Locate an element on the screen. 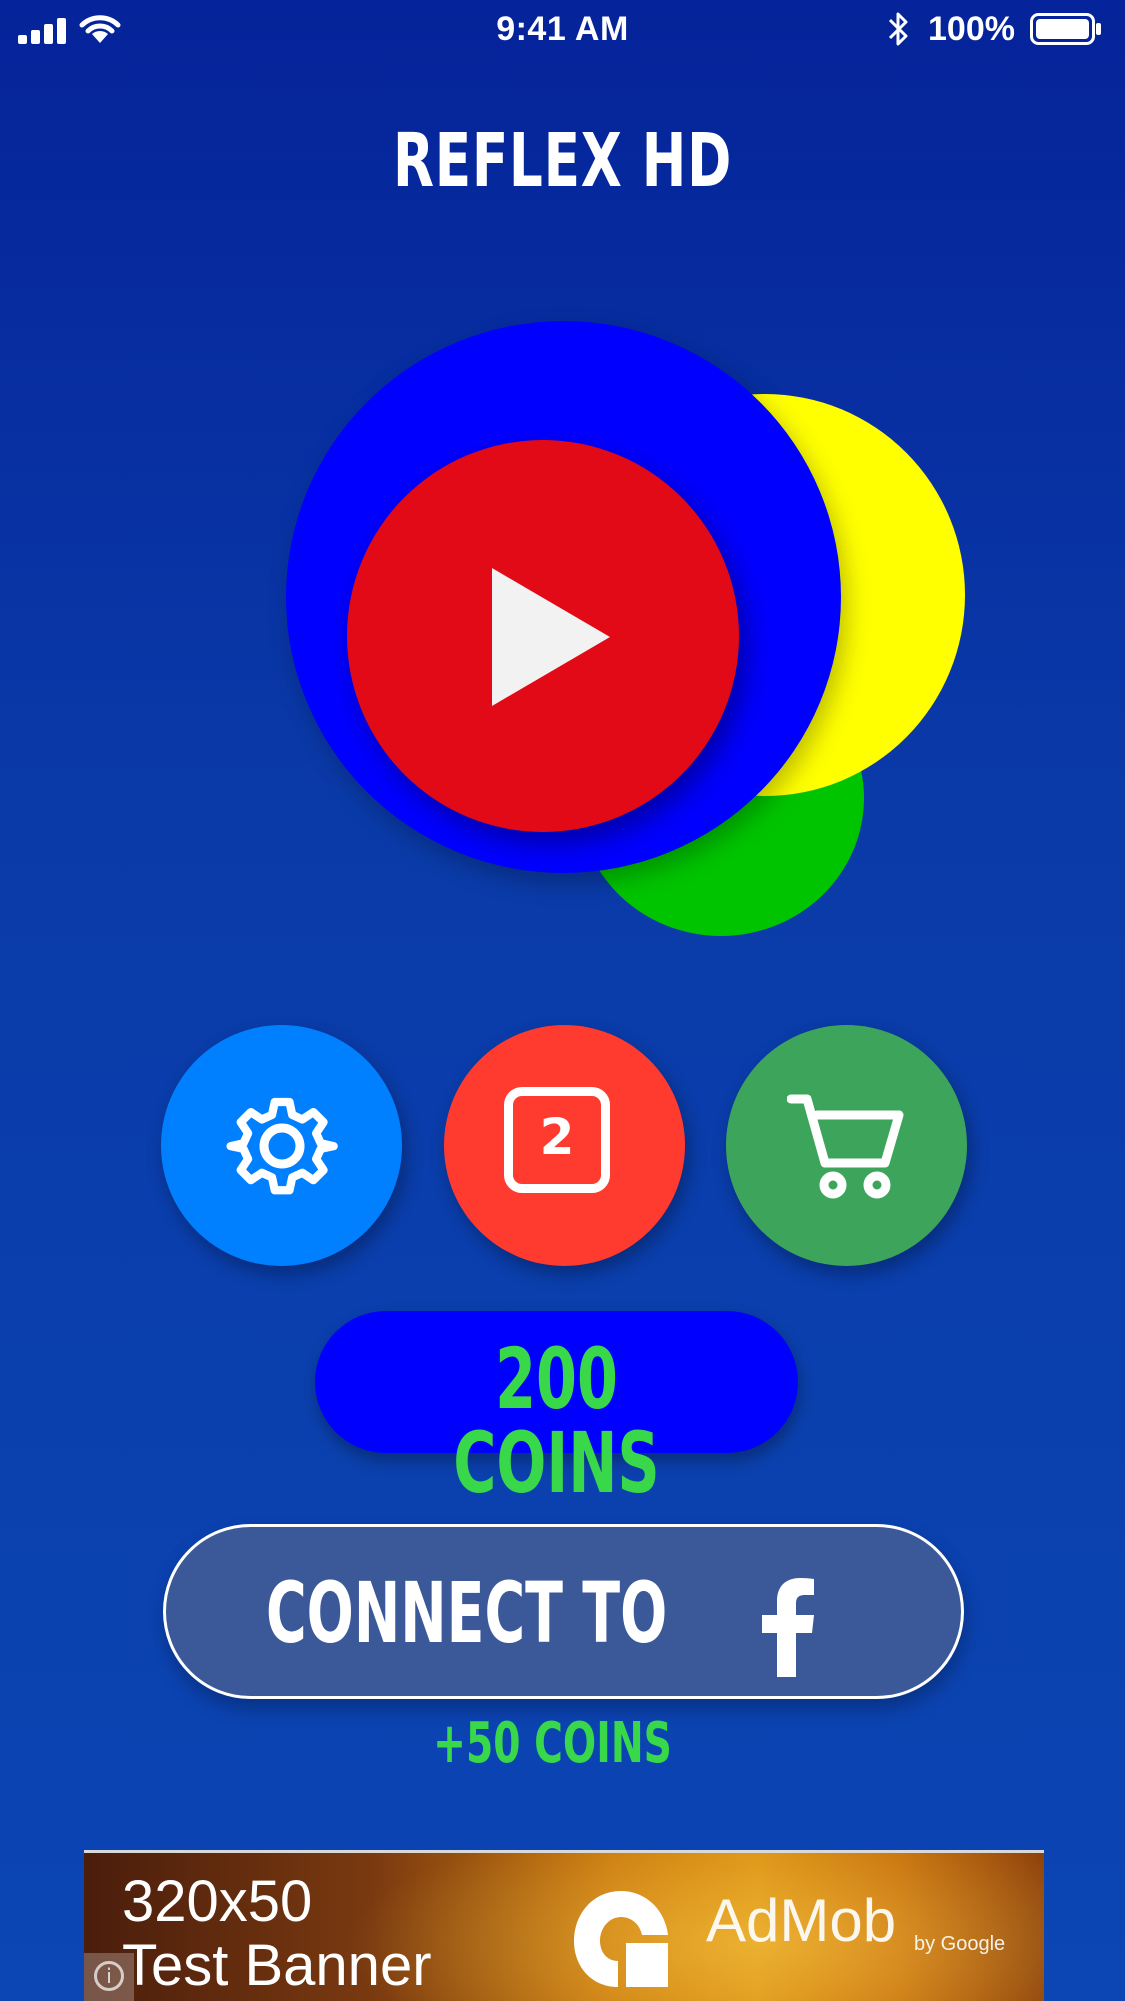  play-button is located at coordinates (543, 636).